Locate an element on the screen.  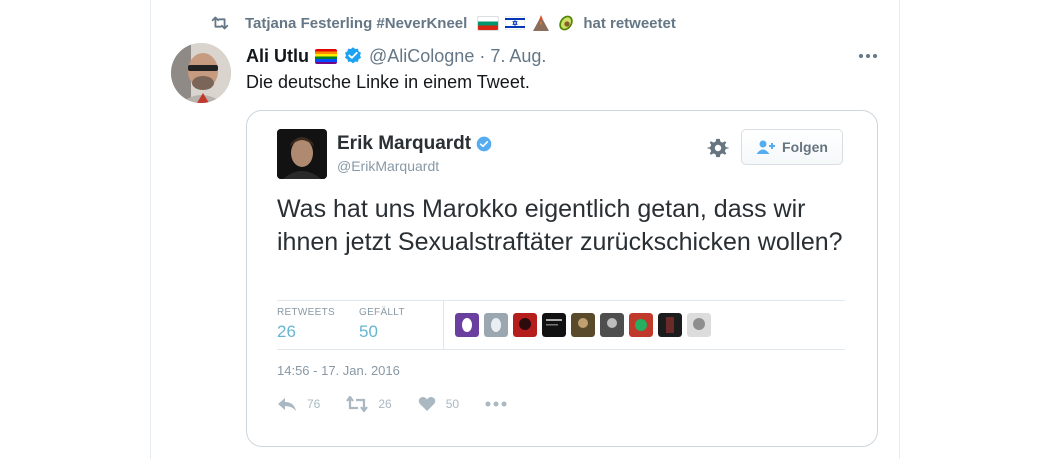
like-action: 50 is located at coordinates (438, 404).